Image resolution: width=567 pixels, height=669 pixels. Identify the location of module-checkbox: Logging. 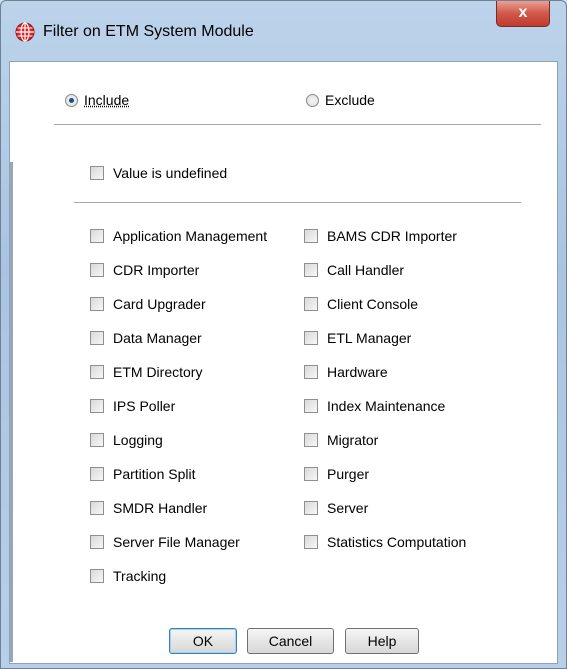
(126, 440).